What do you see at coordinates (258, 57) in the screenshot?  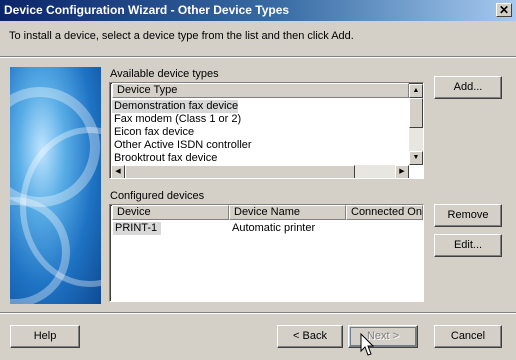 I see `header-separator` at bounding box center [258, 57].